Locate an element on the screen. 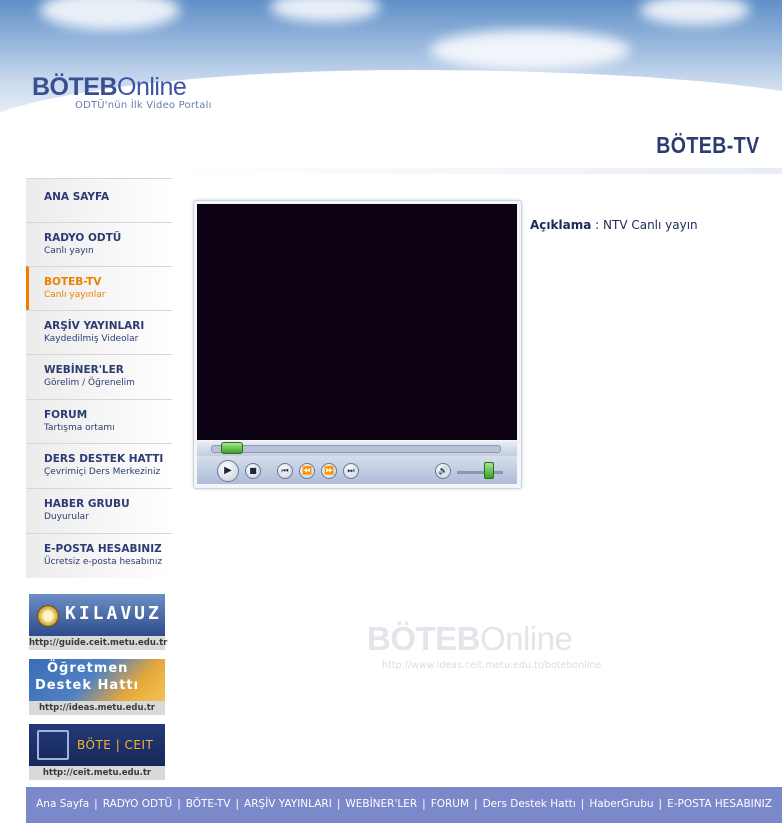  sidebar-item-sublabel: Ücretsiz e-posta hesabınız is located at coordinates (103, 562).